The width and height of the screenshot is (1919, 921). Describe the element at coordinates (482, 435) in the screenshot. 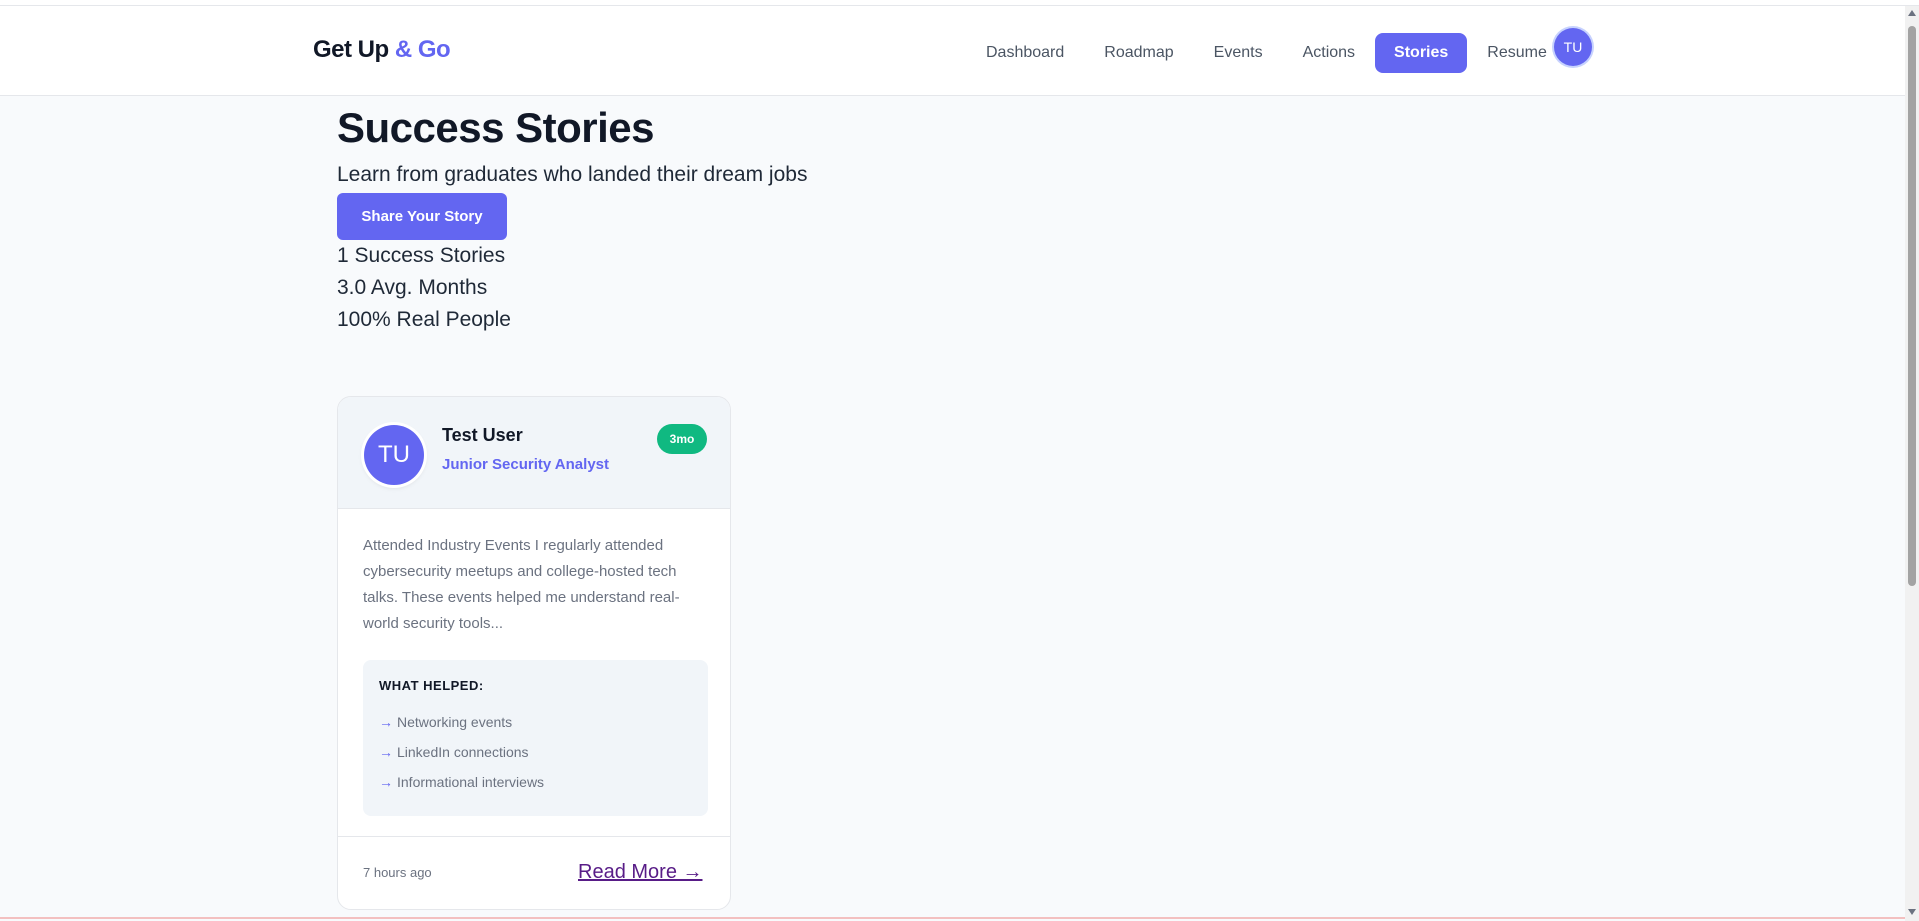

I see `story-author-name: Test User` at that location.